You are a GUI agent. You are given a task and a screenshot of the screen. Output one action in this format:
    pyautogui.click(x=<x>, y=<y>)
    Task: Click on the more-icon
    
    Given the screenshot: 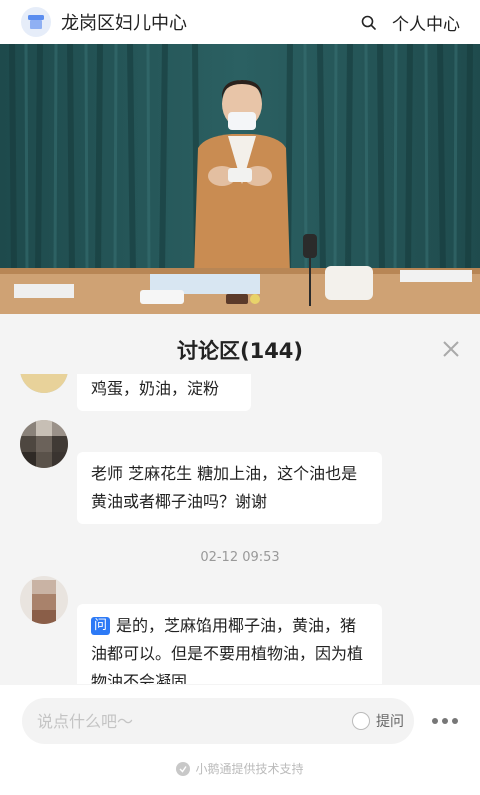 What is the action you would take?
    pyautogui.click(x=445, y=721)
    